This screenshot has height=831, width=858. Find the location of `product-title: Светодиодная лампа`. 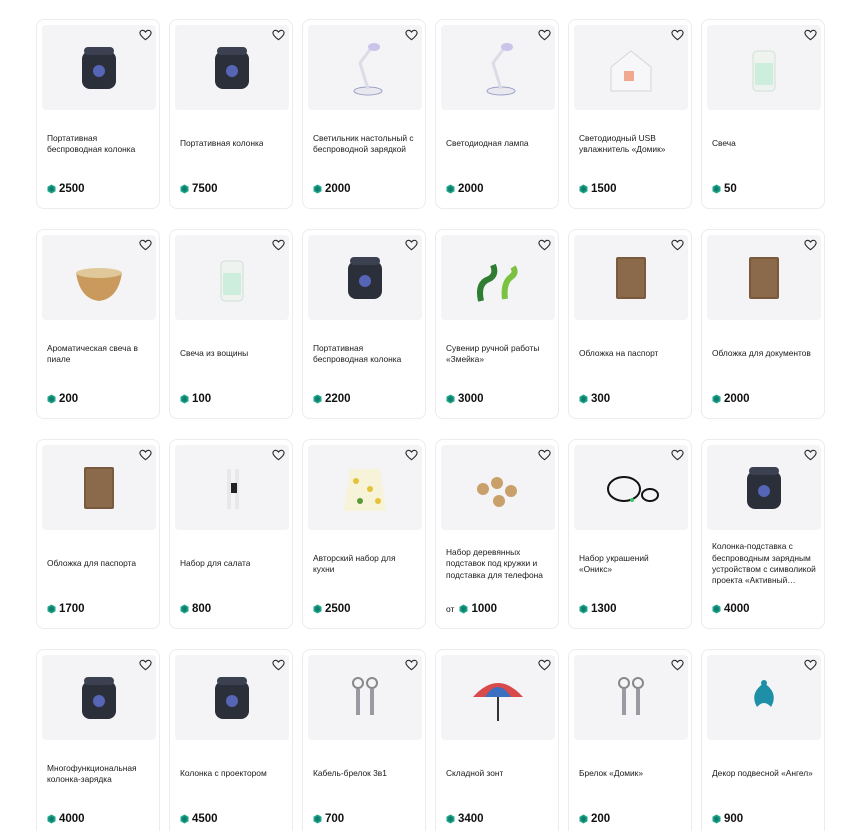

product-title: Светодиодная лампа is located at coordinates (498, 144).